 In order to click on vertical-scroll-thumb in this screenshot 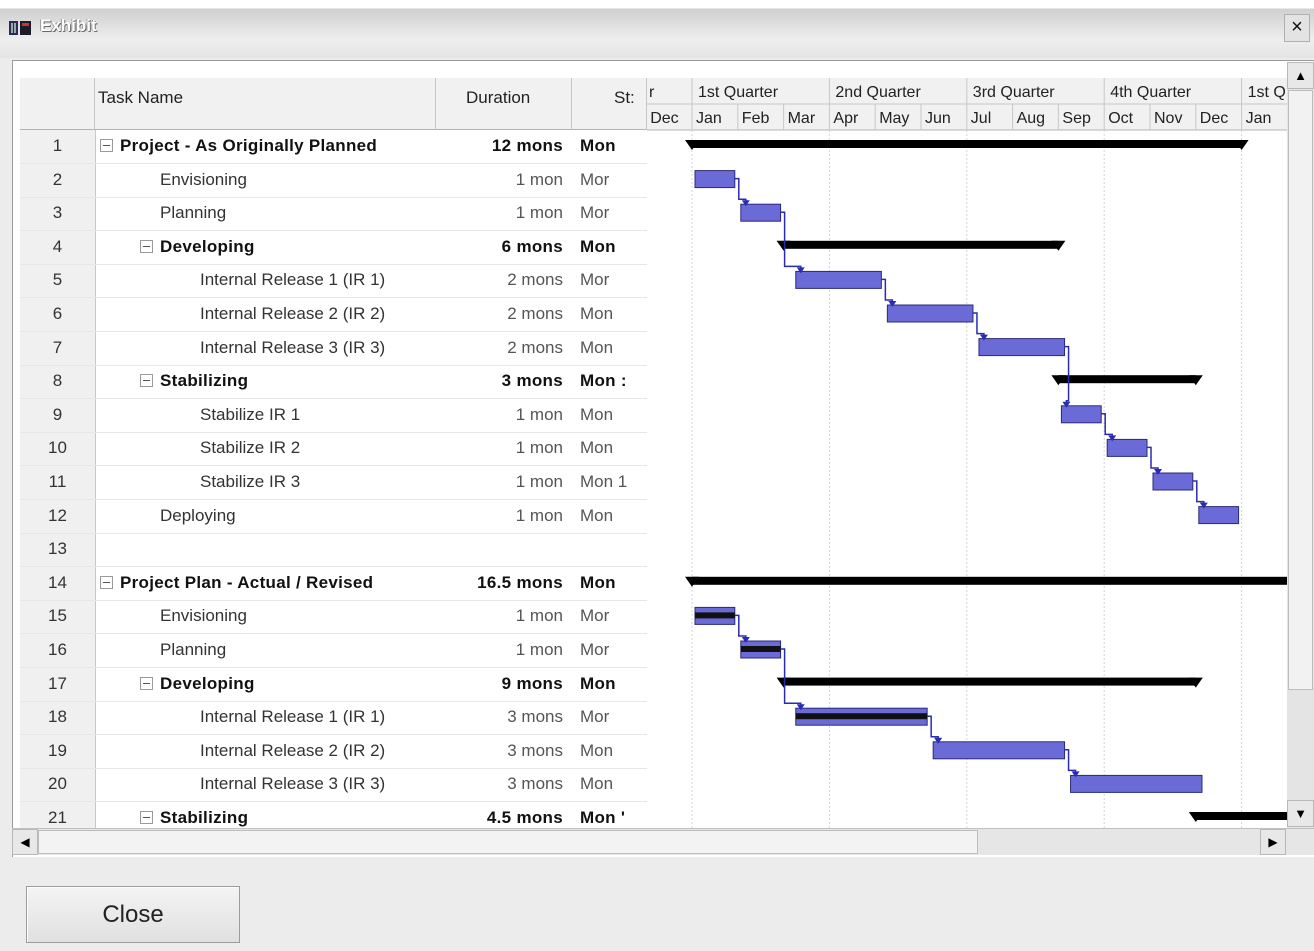, I will do `click(1300, 390)`.